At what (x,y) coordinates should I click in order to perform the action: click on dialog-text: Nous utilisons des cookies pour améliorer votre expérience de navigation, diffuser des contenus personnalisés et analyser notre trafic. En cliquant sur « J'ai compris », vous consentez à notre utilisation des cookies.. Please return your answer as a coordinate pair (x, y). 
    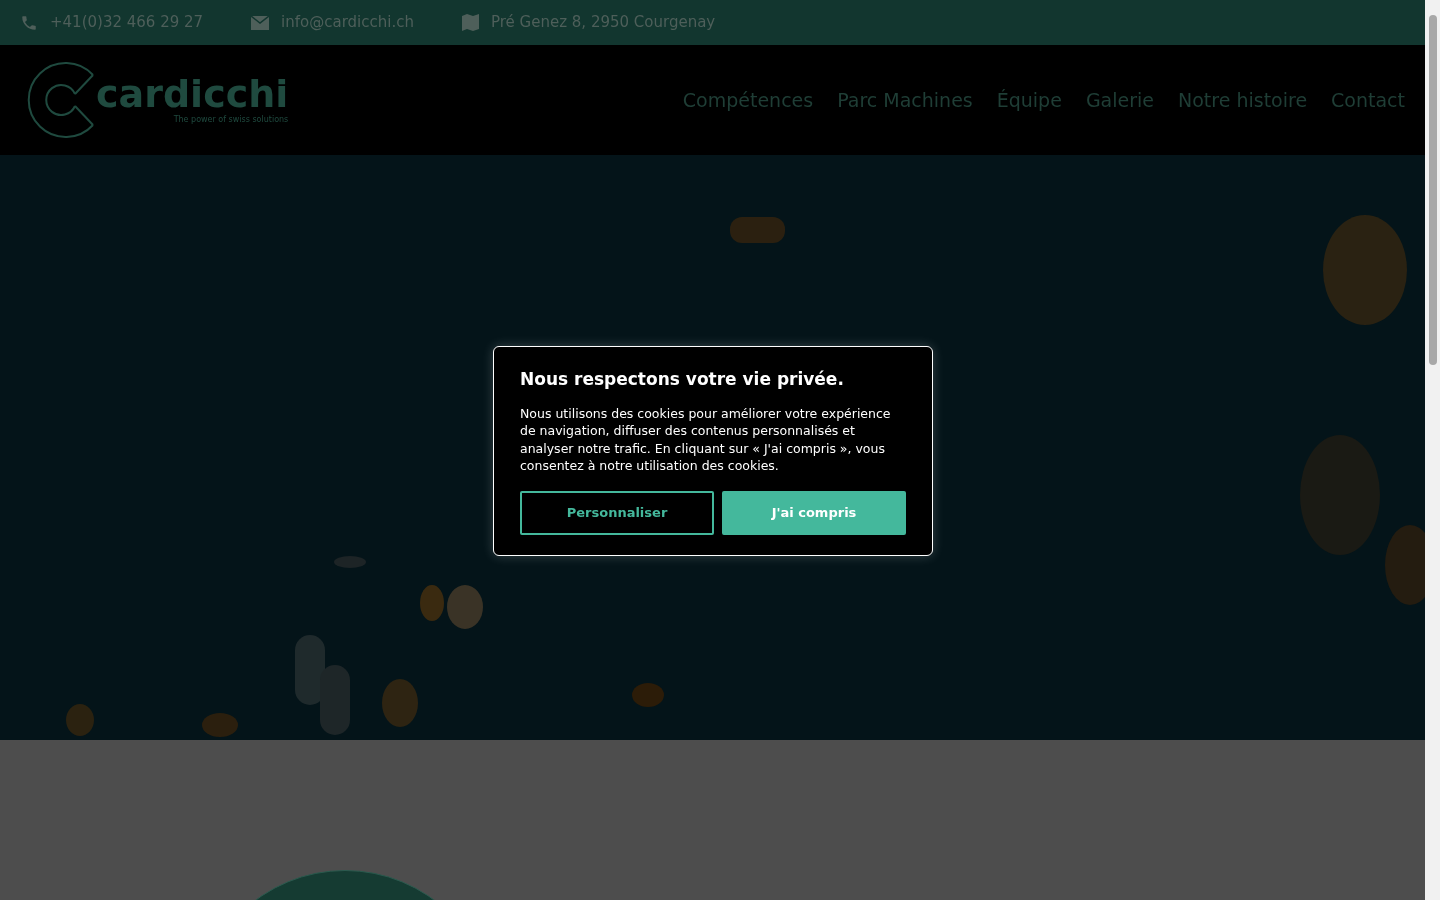
    Looking at the image, I should click on (706, 439).